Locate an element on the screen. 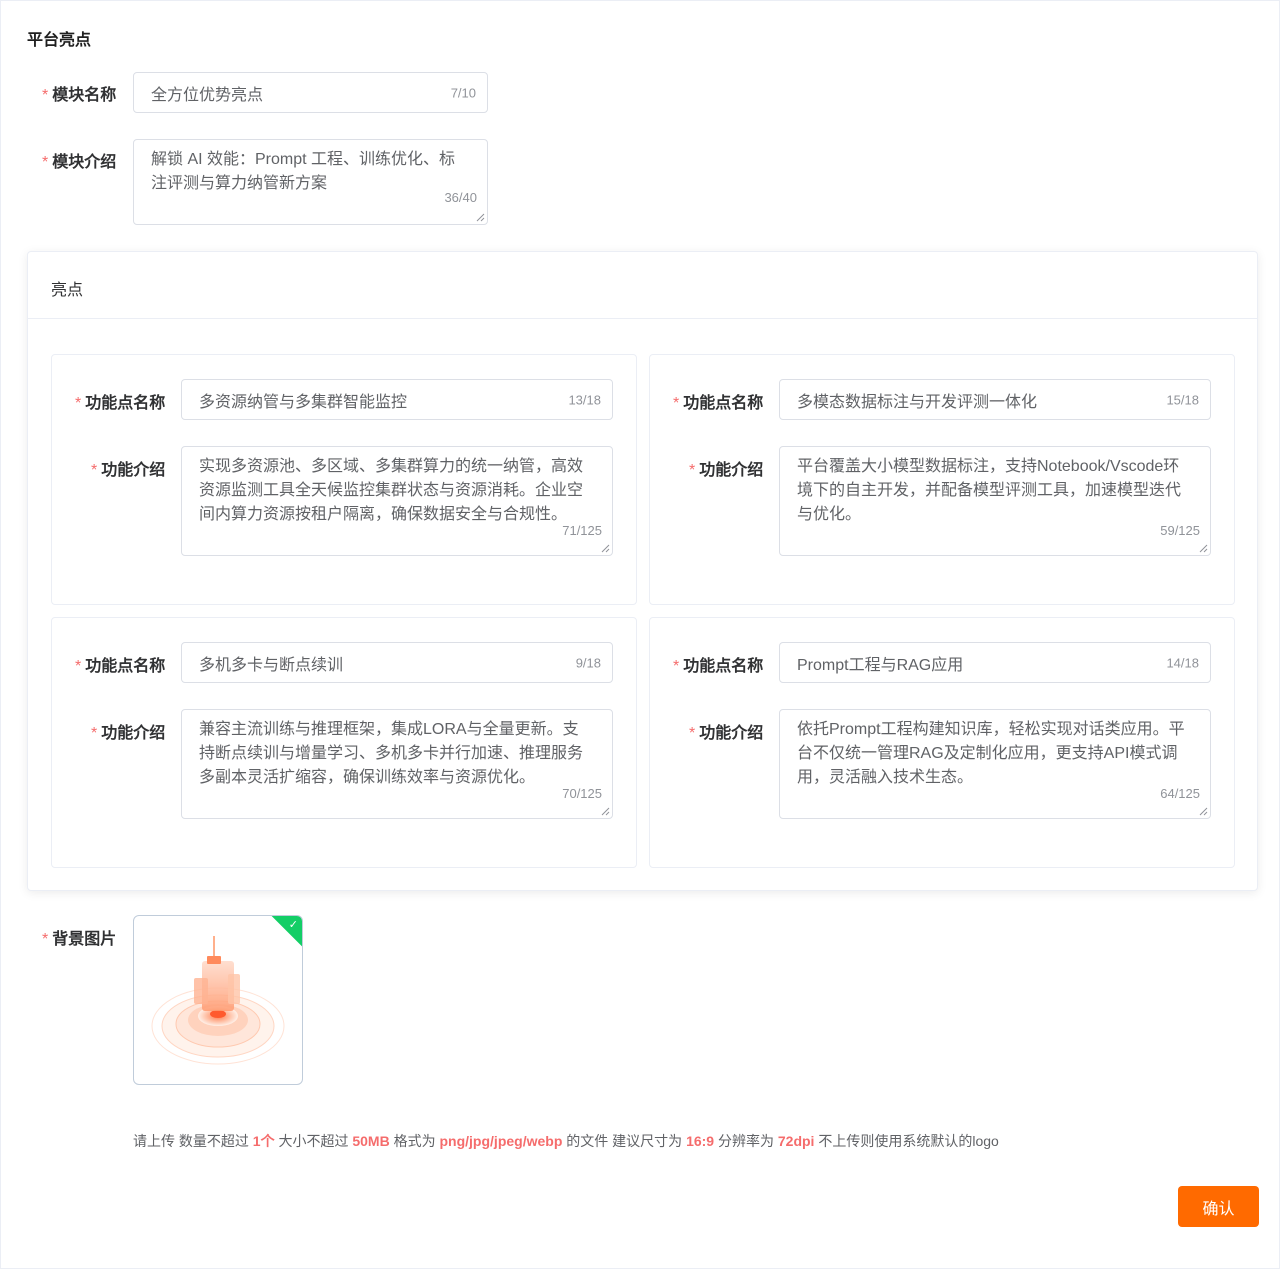 The height and width of the screenshot is (1269, 1280). textarea-value: 解锁 AI 效能：Prompt 工程、训练优化、标注评测与算力纳管新方案 is located at coordinates (303, 171).